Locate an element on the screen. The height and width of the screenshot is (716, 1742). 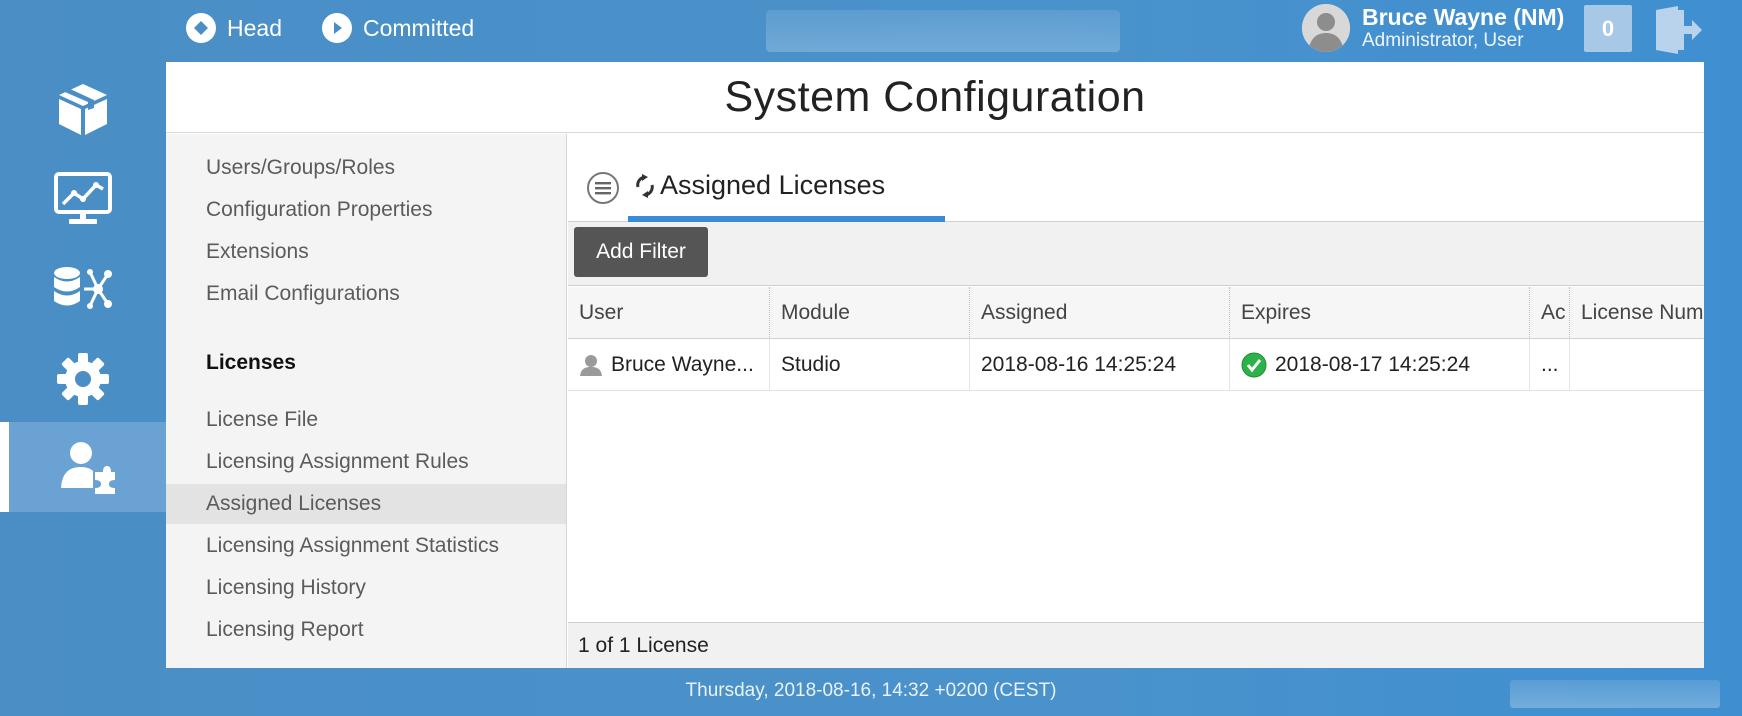
gear-icon is located at coordinates (83, 379).